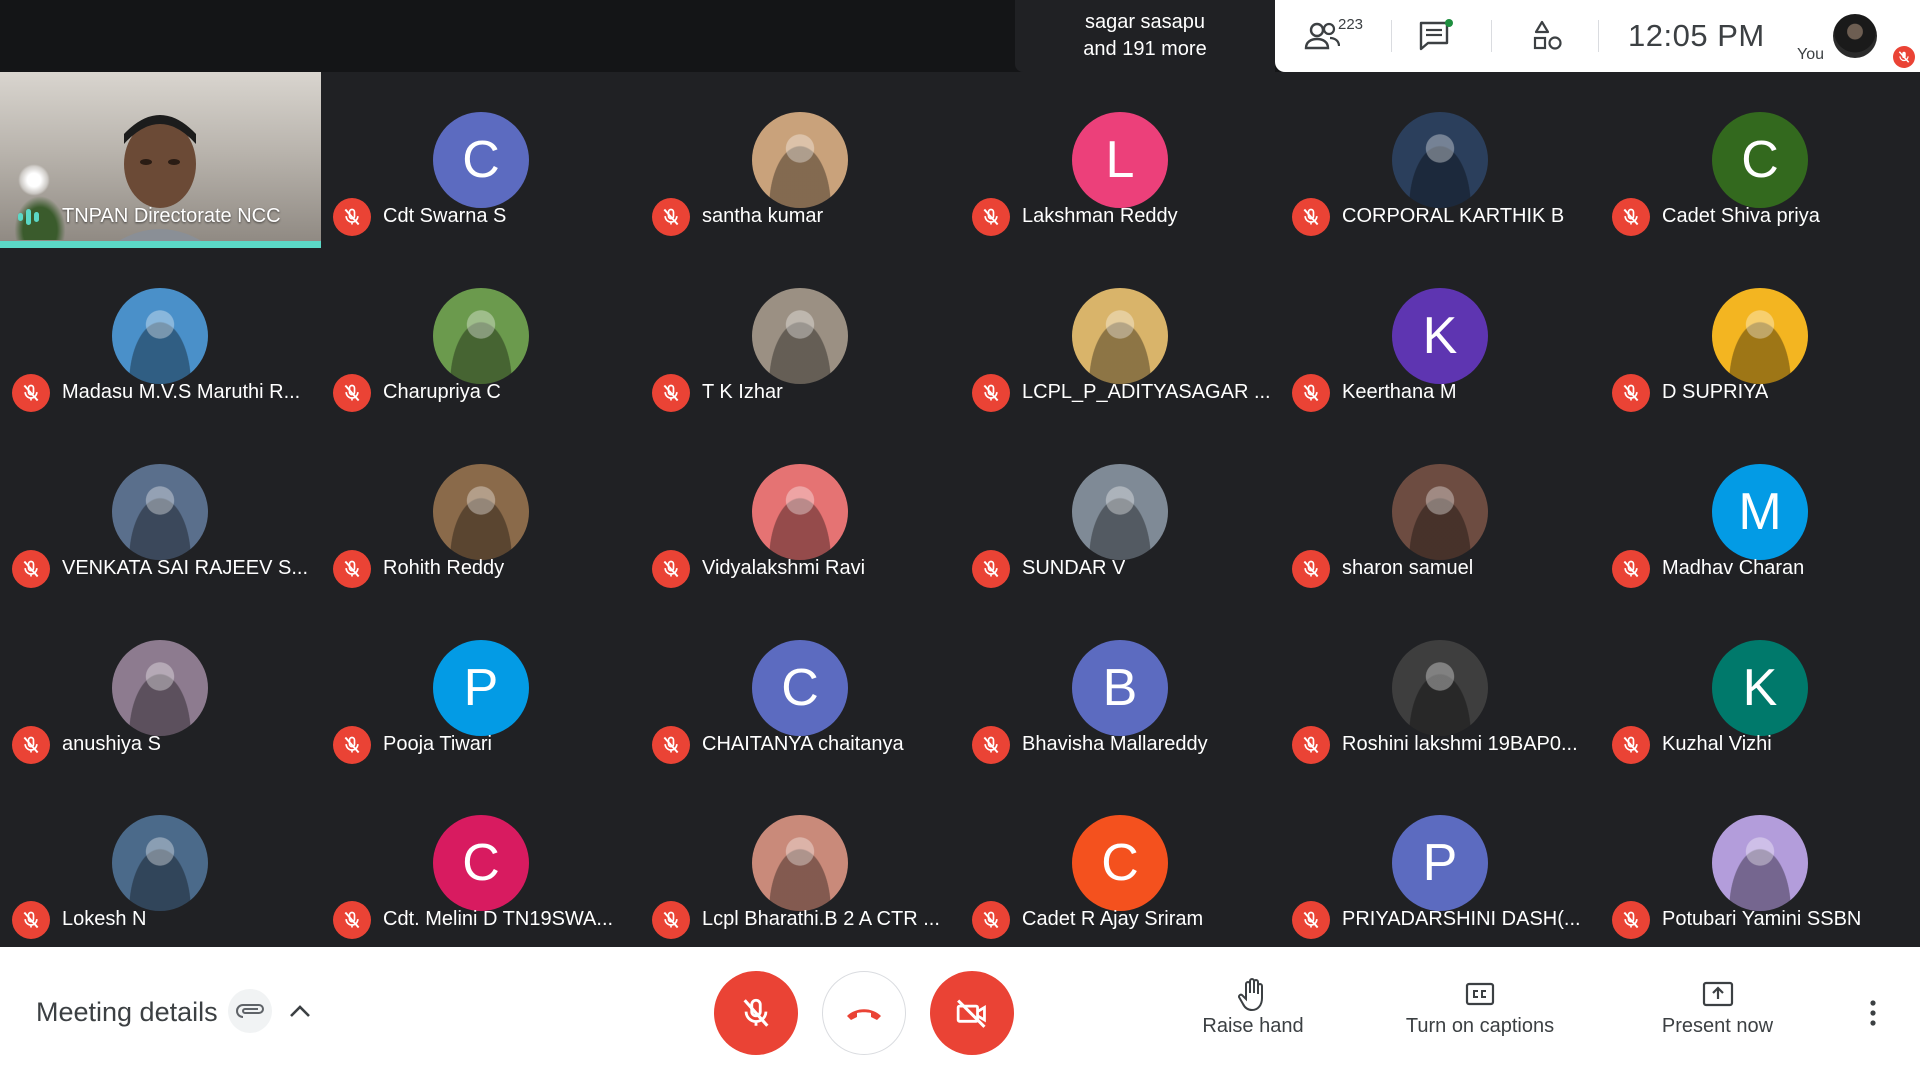 The image size is (1920, 1080). I want to click on chevron-up-icon, so click(300, 1011).